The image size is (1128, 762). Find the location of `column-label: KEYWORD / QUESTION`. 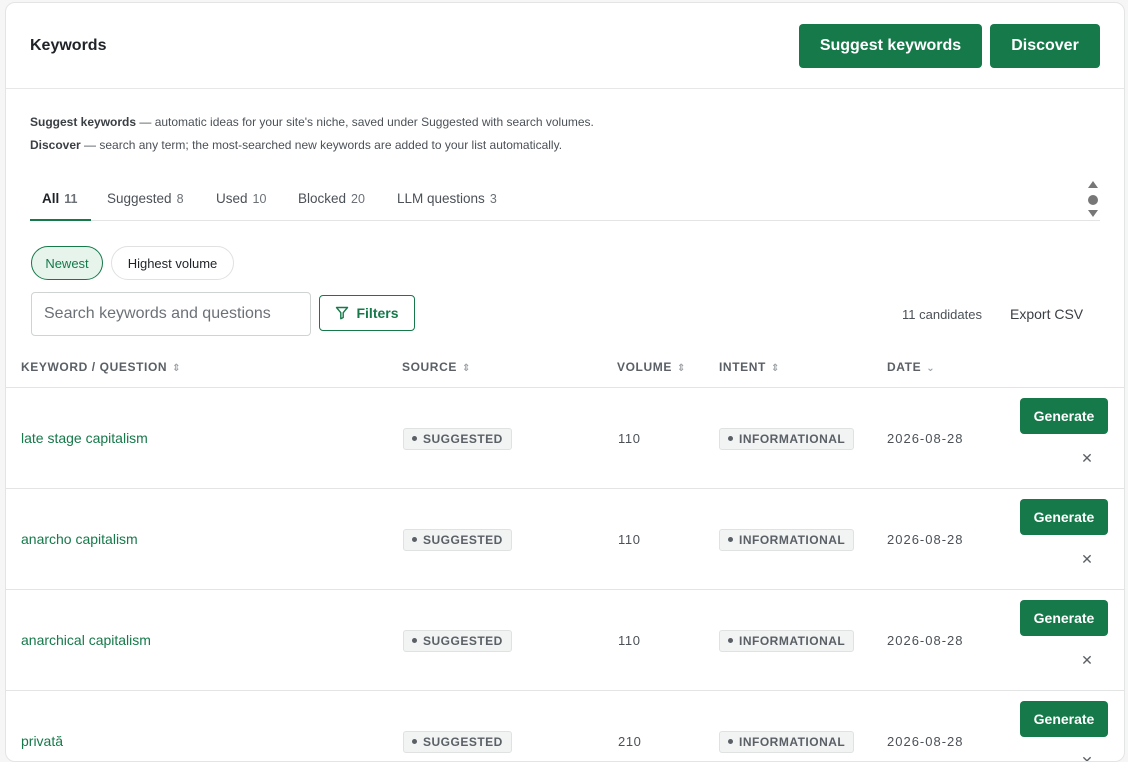

column-label: KEYWORD / QUESTION is located at coordinates (94, 367).